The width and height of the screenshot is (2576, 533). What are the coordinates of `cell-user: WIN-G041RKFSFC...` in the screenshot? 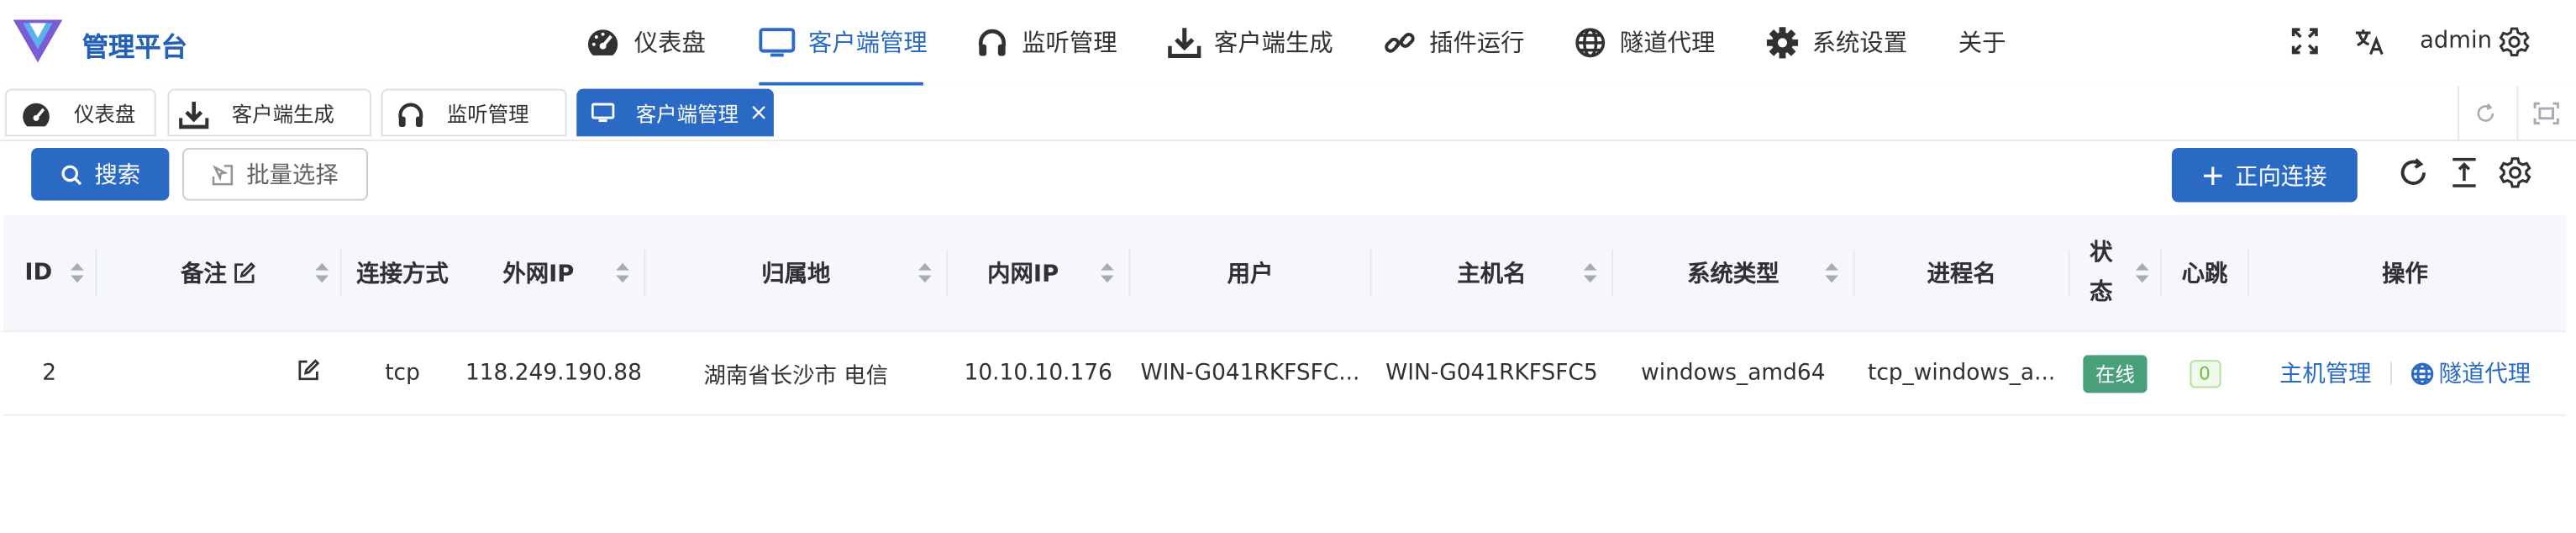 It's located at (1250, 373).